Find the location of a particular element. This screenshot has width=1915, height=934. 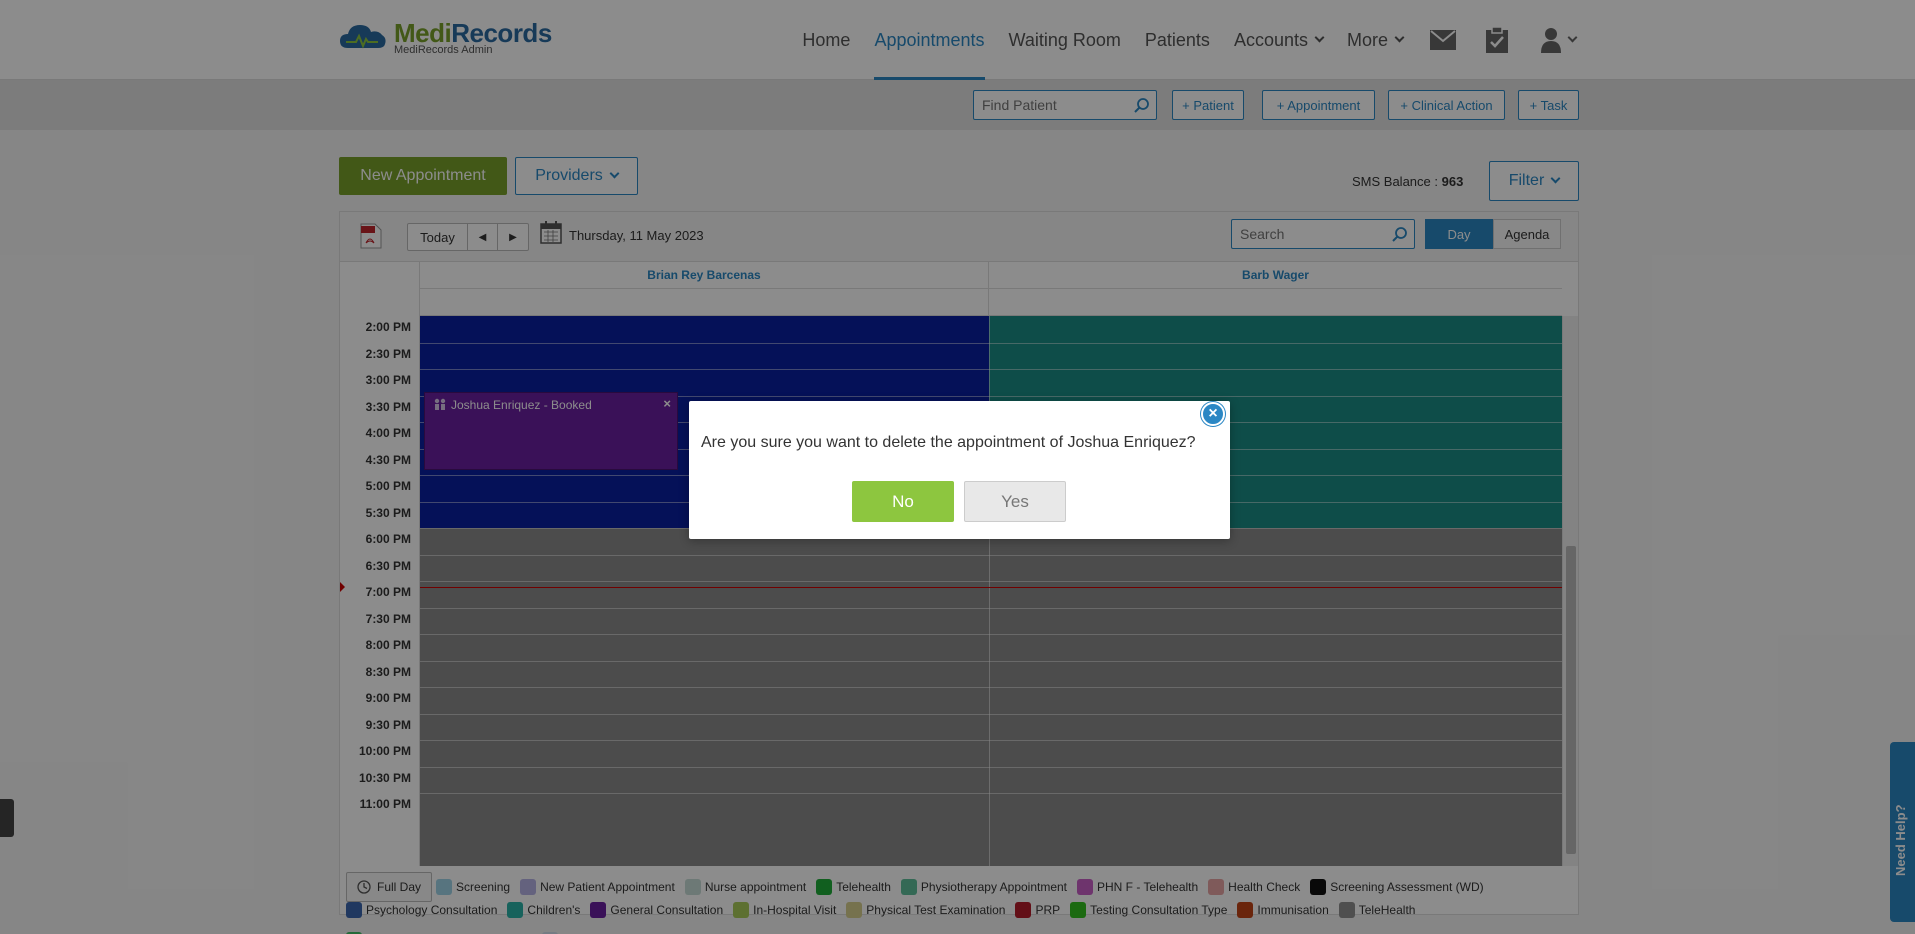

dialog-close-icon: × is located at coordinates (1213, 414).